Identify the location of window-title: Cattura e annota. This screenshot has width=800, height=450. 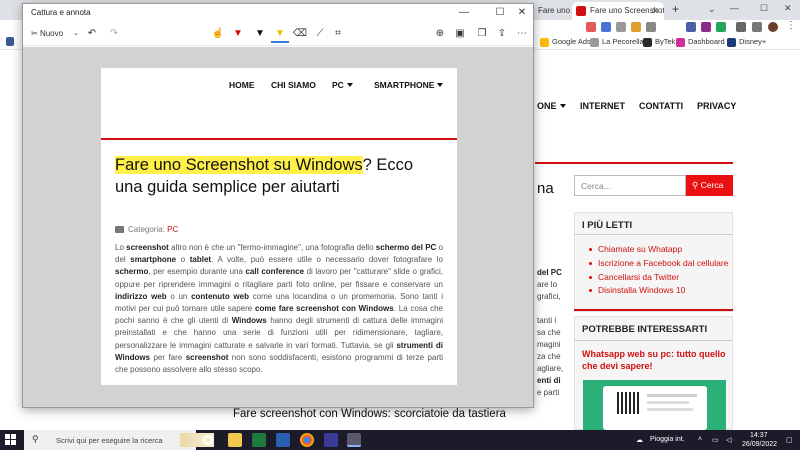
(61, 12).